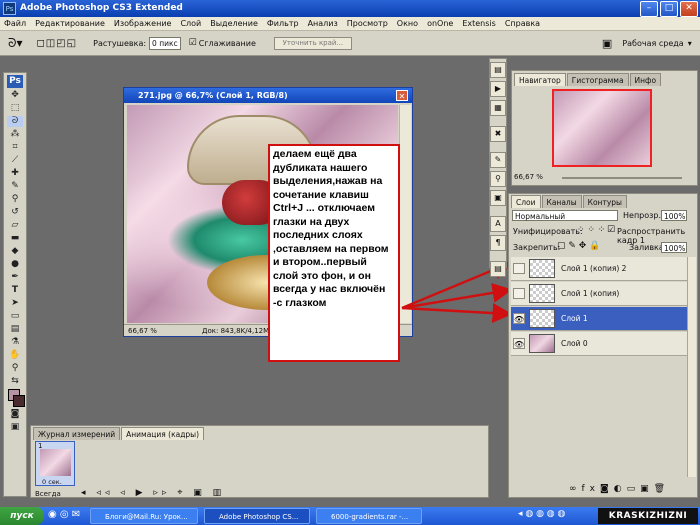  What do you see at coordinates (574, 318) in the screenshot?
I see `layer-name: Слой 1` at bounding box center [574, 318].